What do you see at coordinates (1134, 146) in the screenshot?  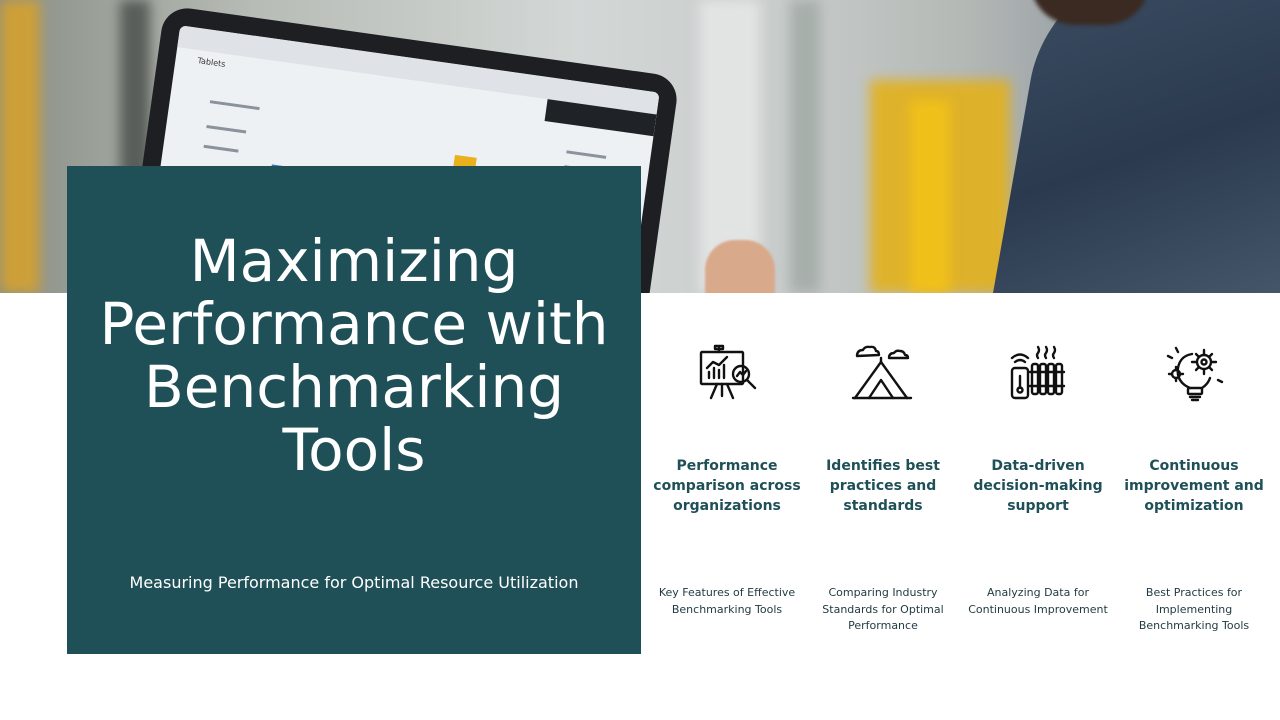 I see `person-jacket` at bounding box center [1134, 146].